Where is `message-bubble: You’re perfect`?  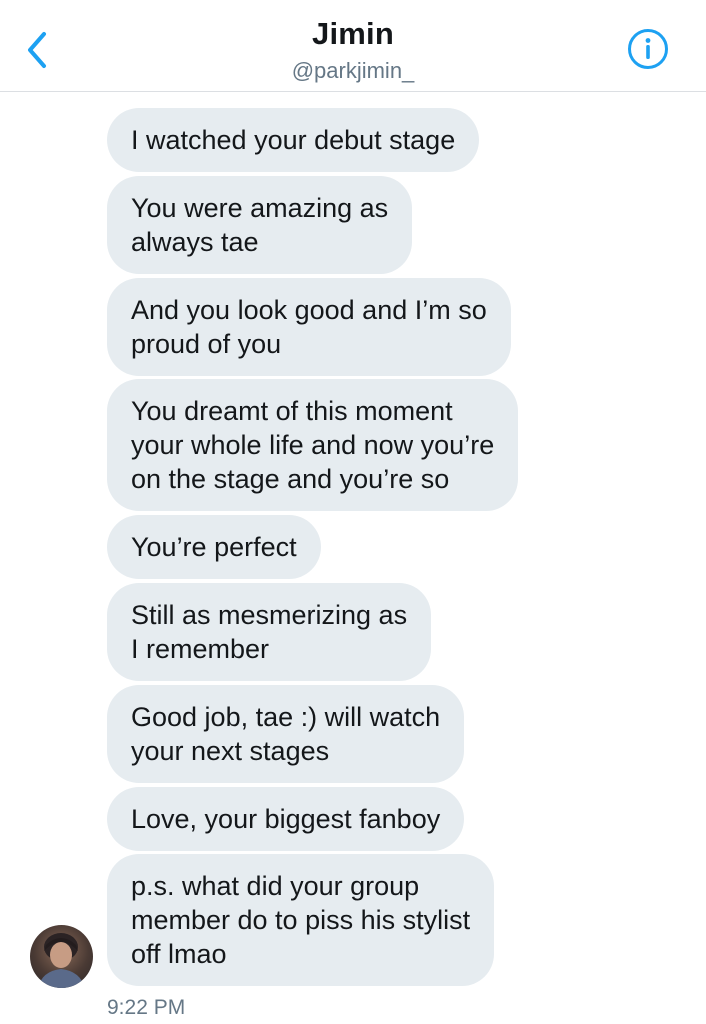 message-bubble: You’re perfect is located at coordinates (214, 547).